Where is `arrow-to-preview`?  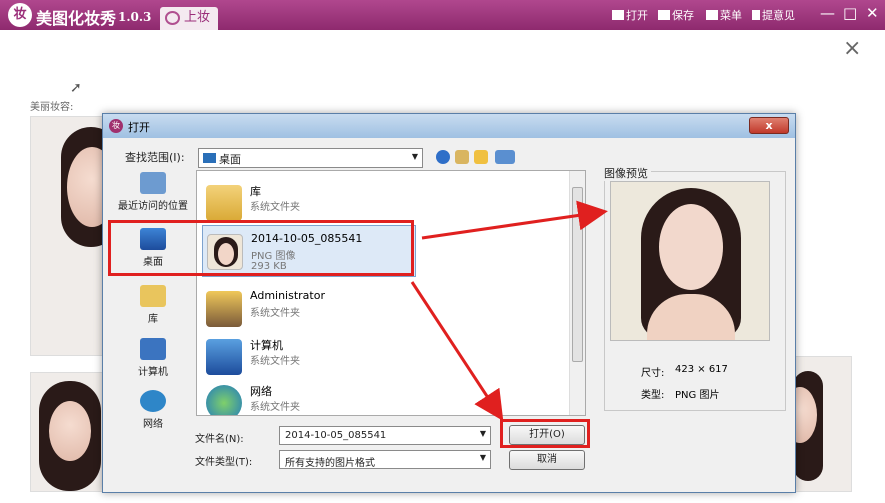 arrow-to-preview is located at coordinates (514, 220).